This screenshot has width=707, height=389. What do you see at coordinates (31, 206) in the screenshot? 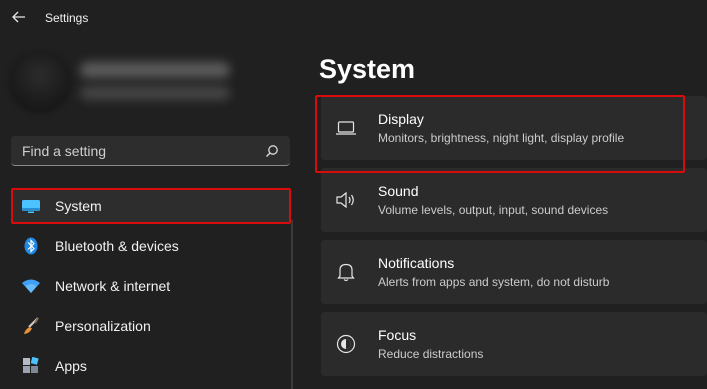
I see `monitor-icon` at bounding box center [31, 206].